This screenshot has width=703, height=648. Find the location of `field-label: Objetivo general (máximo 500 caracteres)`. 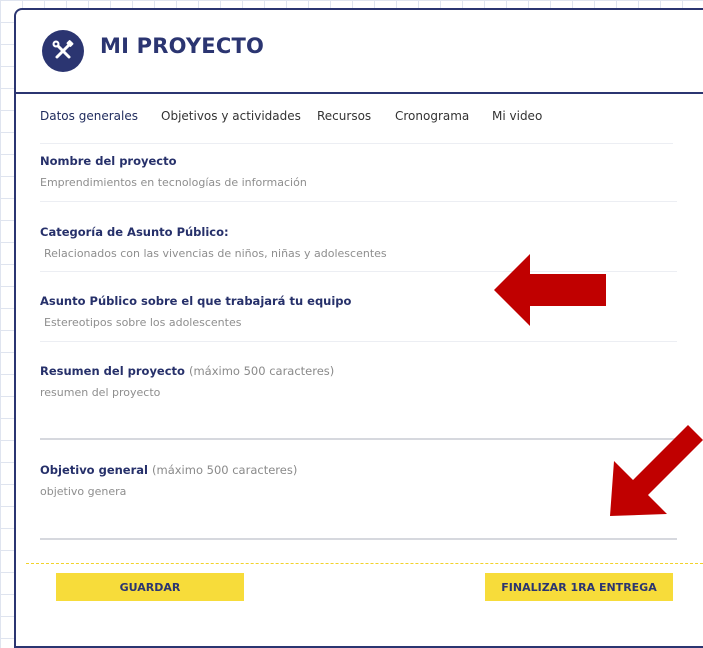

field-label: Objetivo general (máximo 500 caracteres) is located at coordinates (358, 470).